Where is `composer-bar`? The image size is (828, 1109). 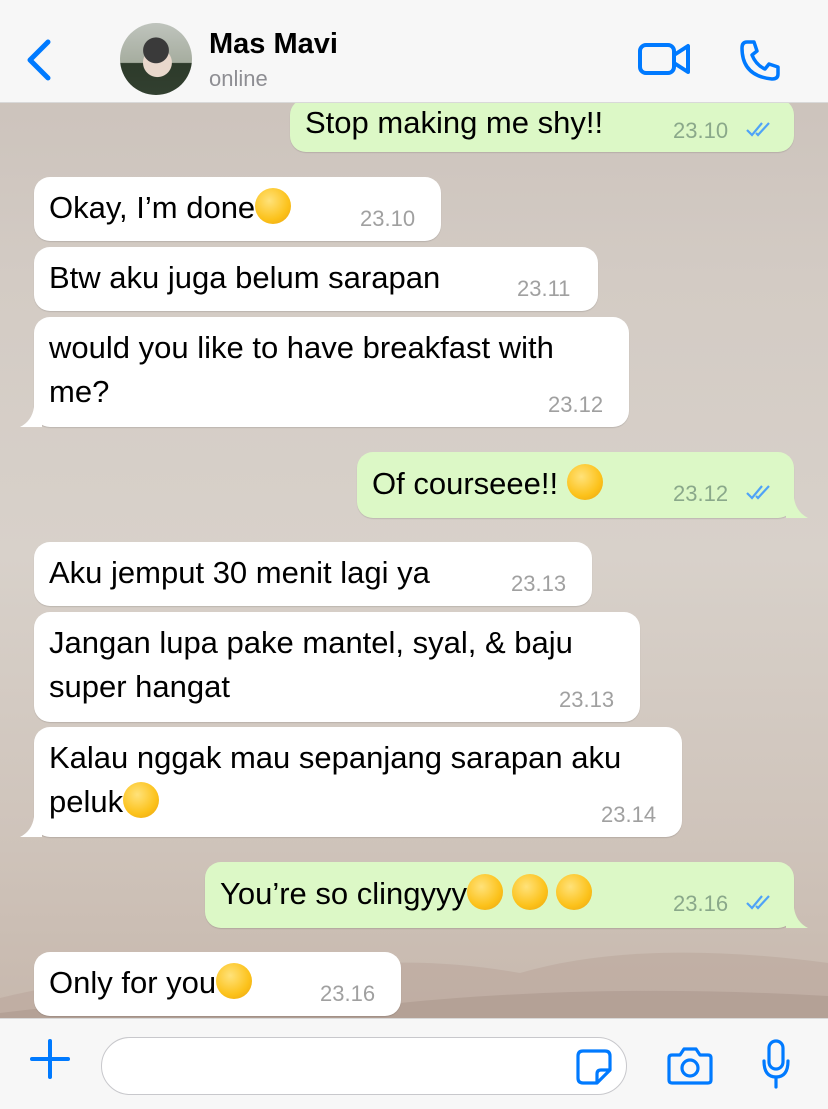
composer-bar is located at coordinates (414, 1063).